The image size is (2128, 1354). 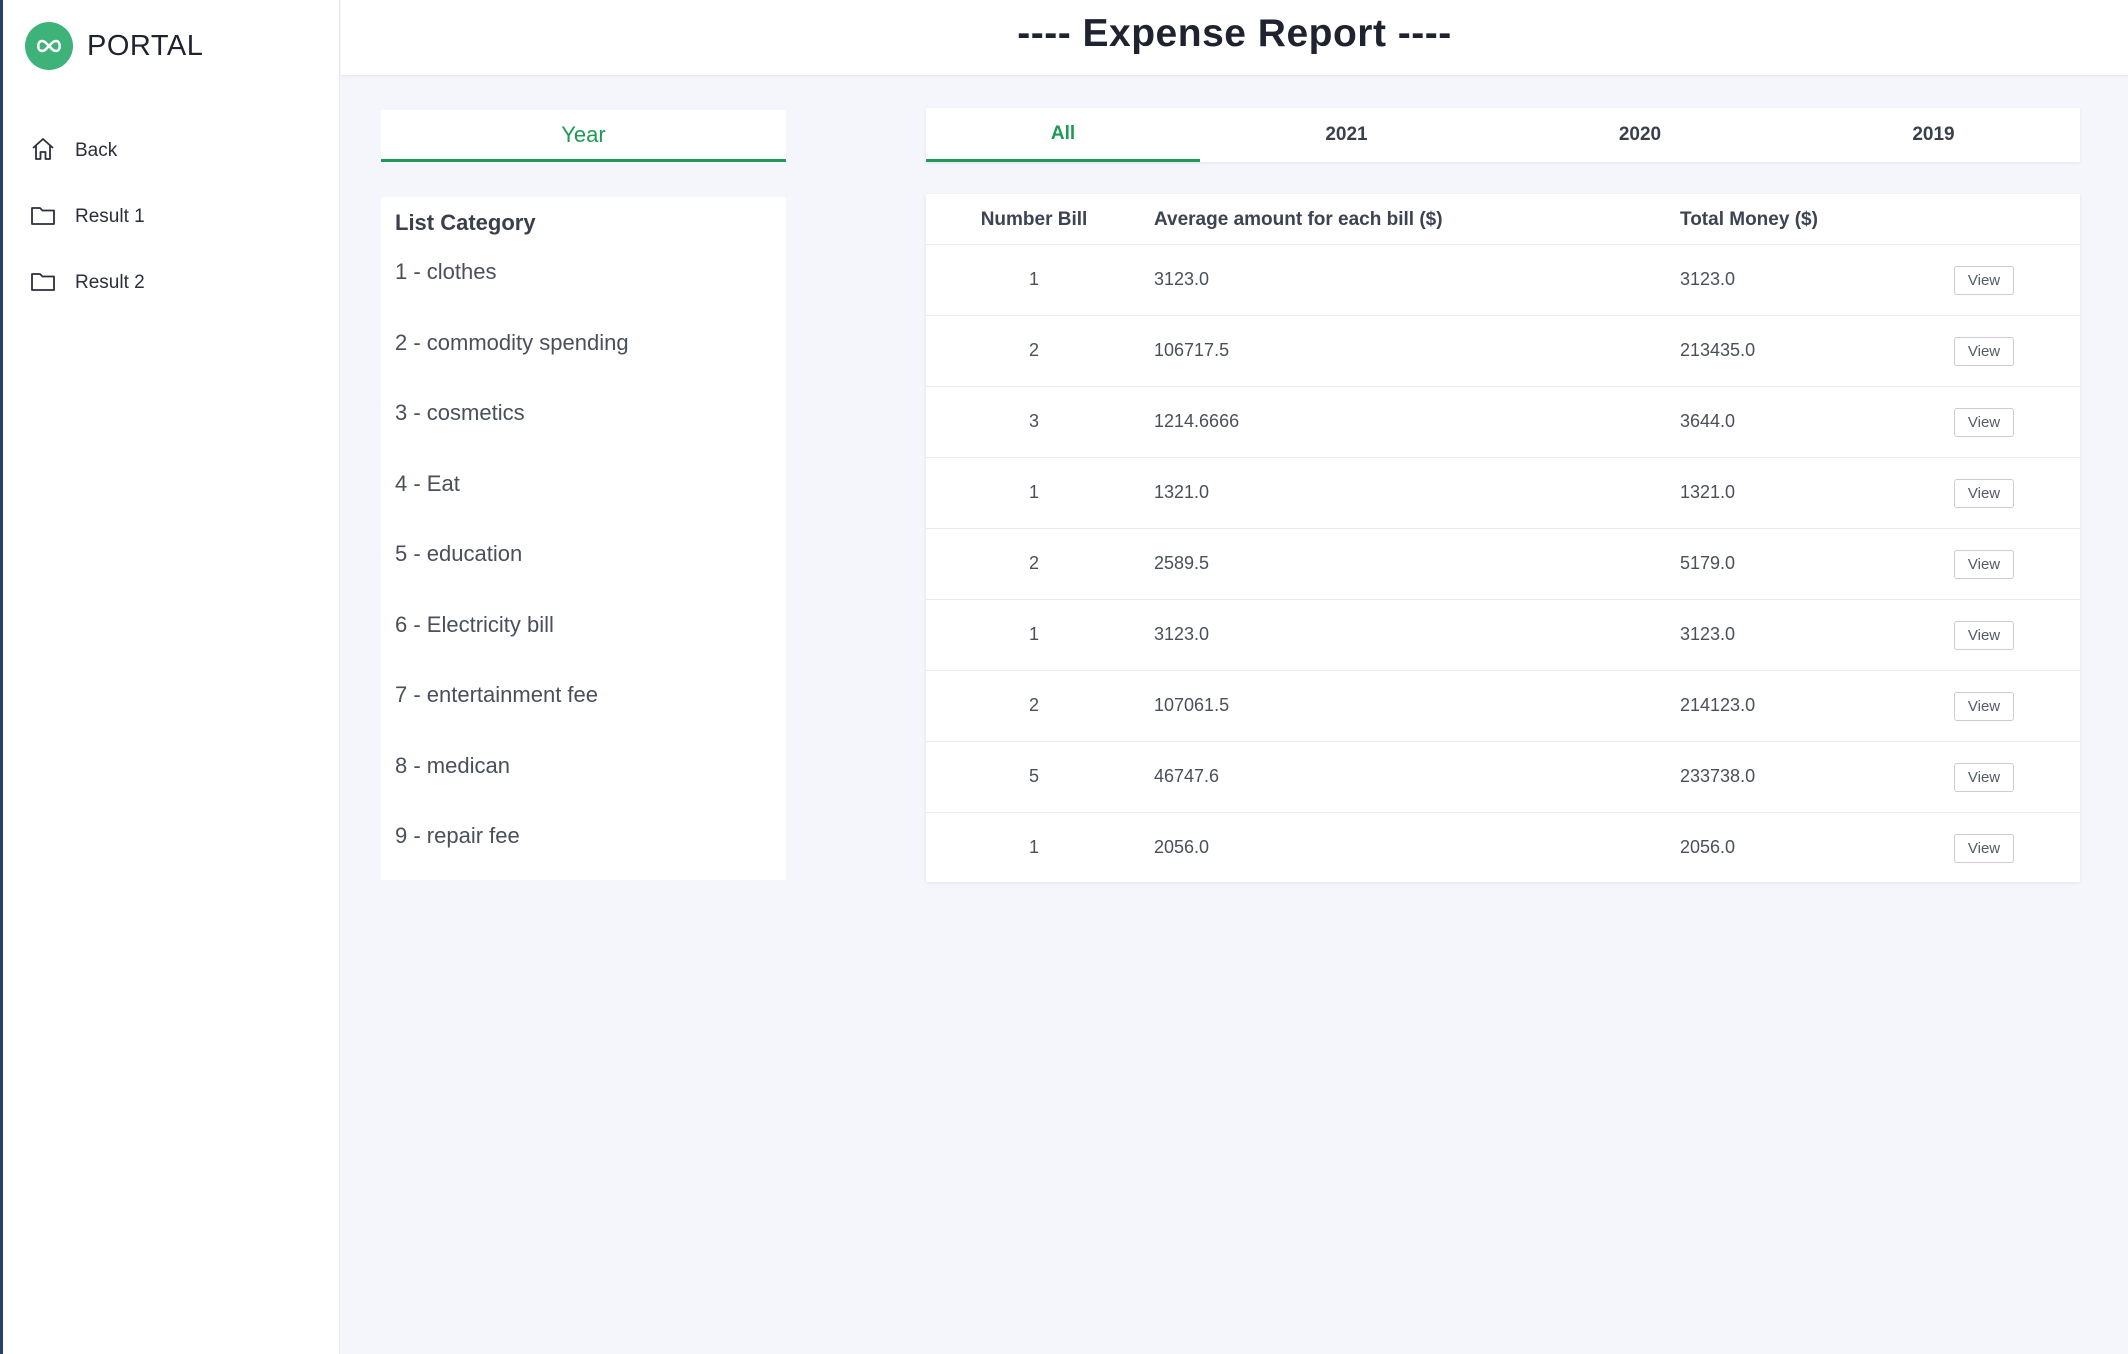 I want to click on cell-average: 1214.6666, so click(x=1197, y=421).